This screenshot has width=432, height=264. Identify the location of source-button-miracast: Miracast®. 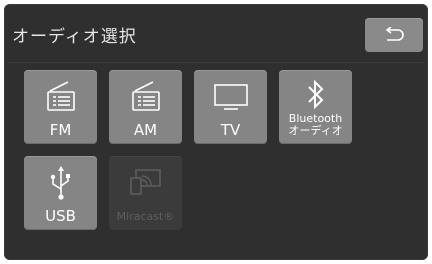
(145, 193).